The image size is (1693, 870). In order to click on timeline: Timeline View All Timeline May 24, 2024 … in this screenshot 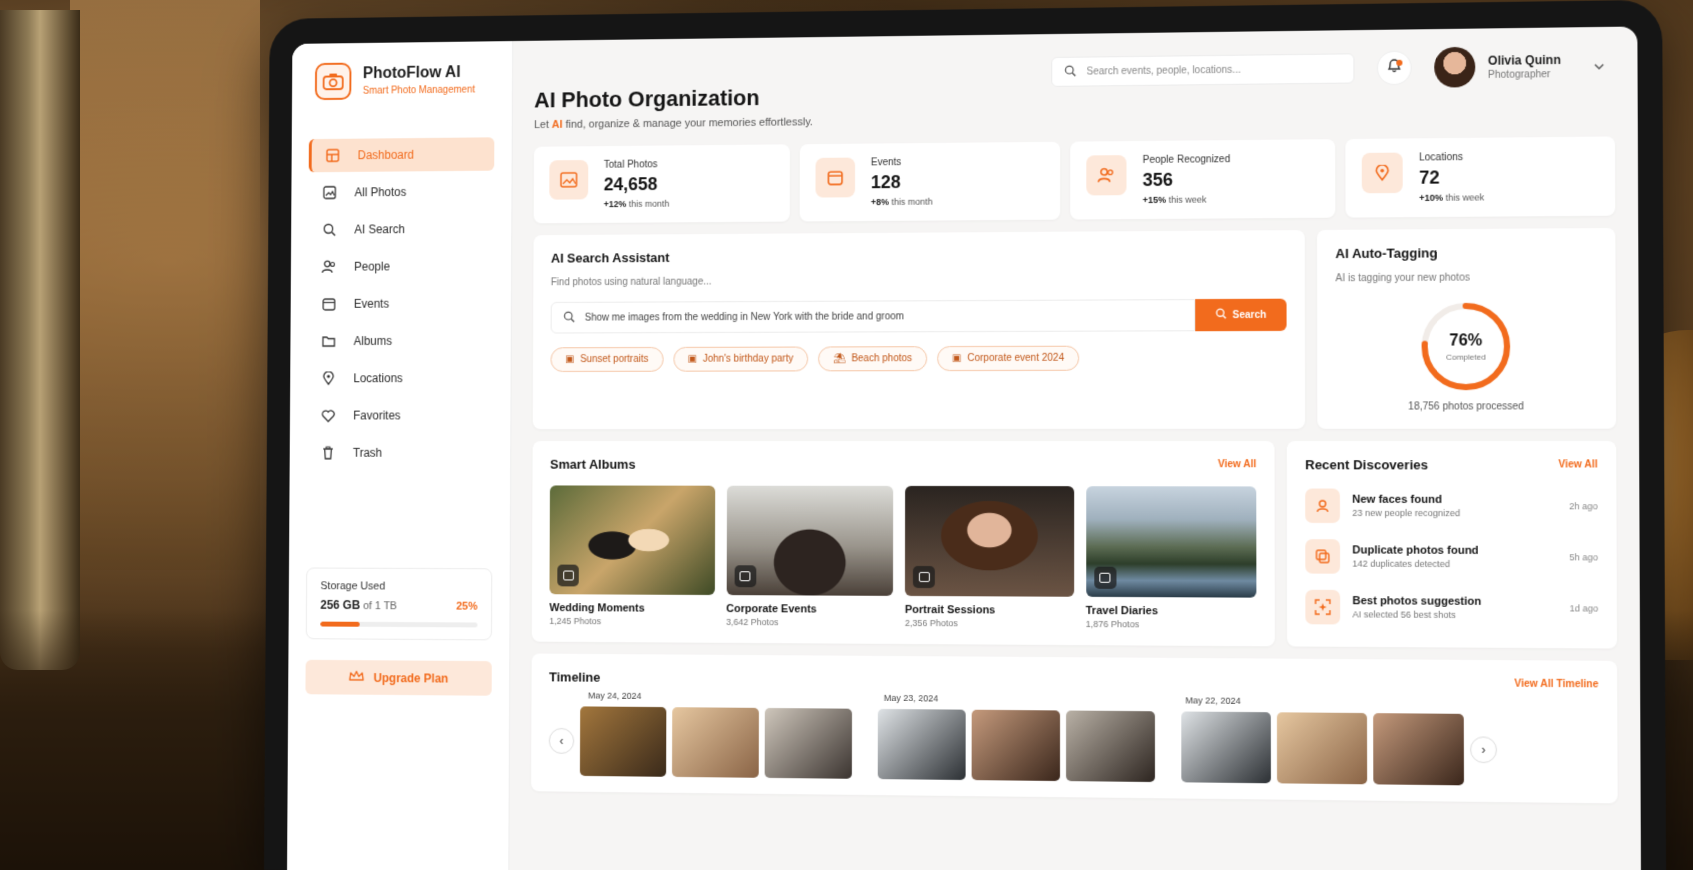, I will do `click(1074, 728)`.